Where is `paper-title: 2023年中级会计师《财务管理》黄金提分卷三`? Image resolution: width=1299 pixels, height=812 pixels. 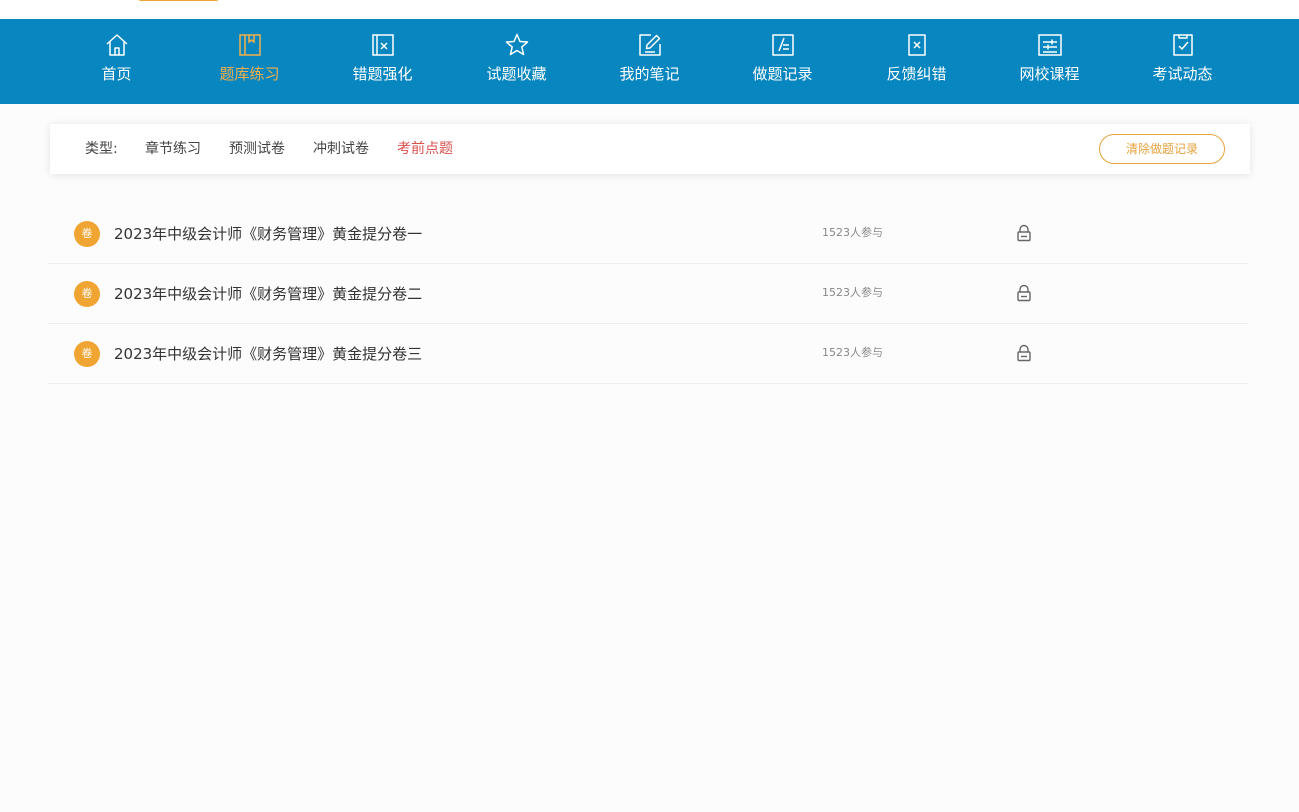 paper-title: 2023年中级会计师《财务管理》黄金提分卷三 is located at coordinates (268, 354).